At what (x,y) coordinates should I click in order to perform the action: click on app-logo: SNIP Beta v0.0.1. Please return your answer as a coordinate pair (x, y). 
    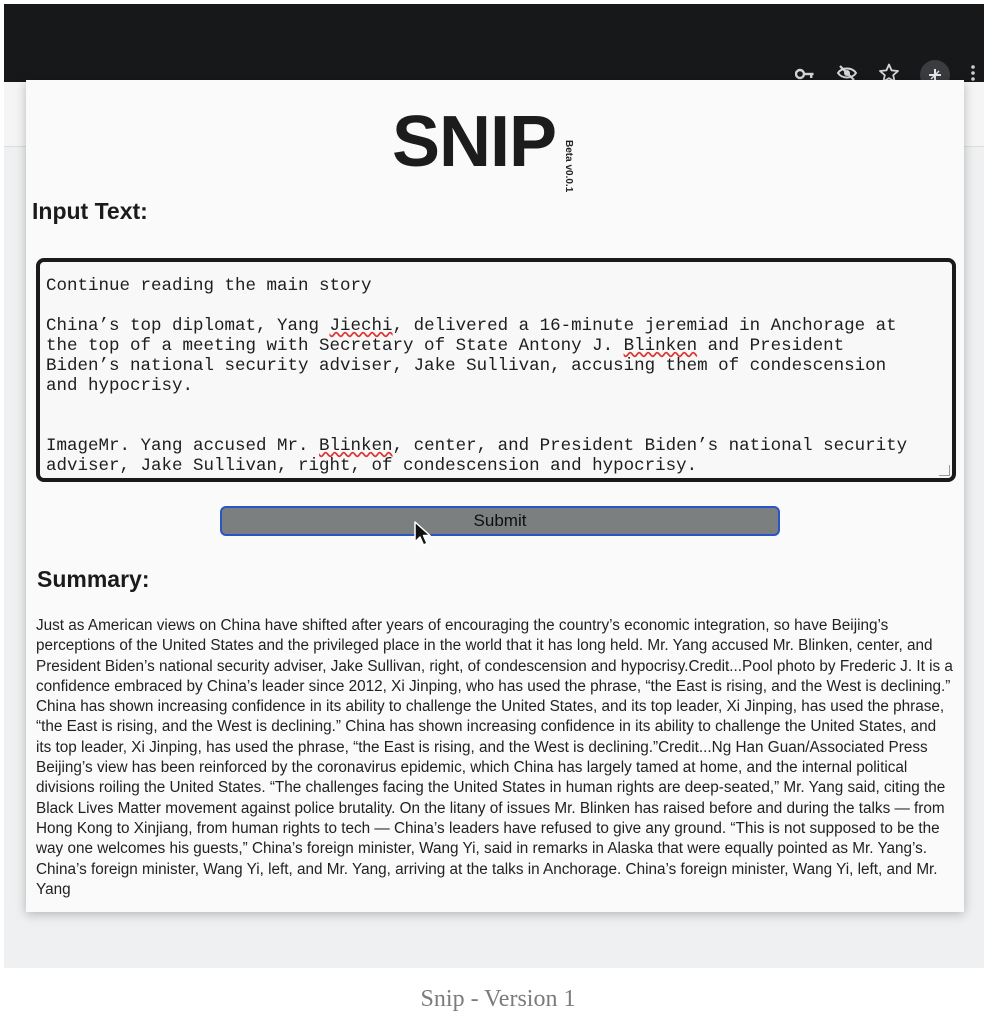
    Looking at the image, I should click on (483, 147).